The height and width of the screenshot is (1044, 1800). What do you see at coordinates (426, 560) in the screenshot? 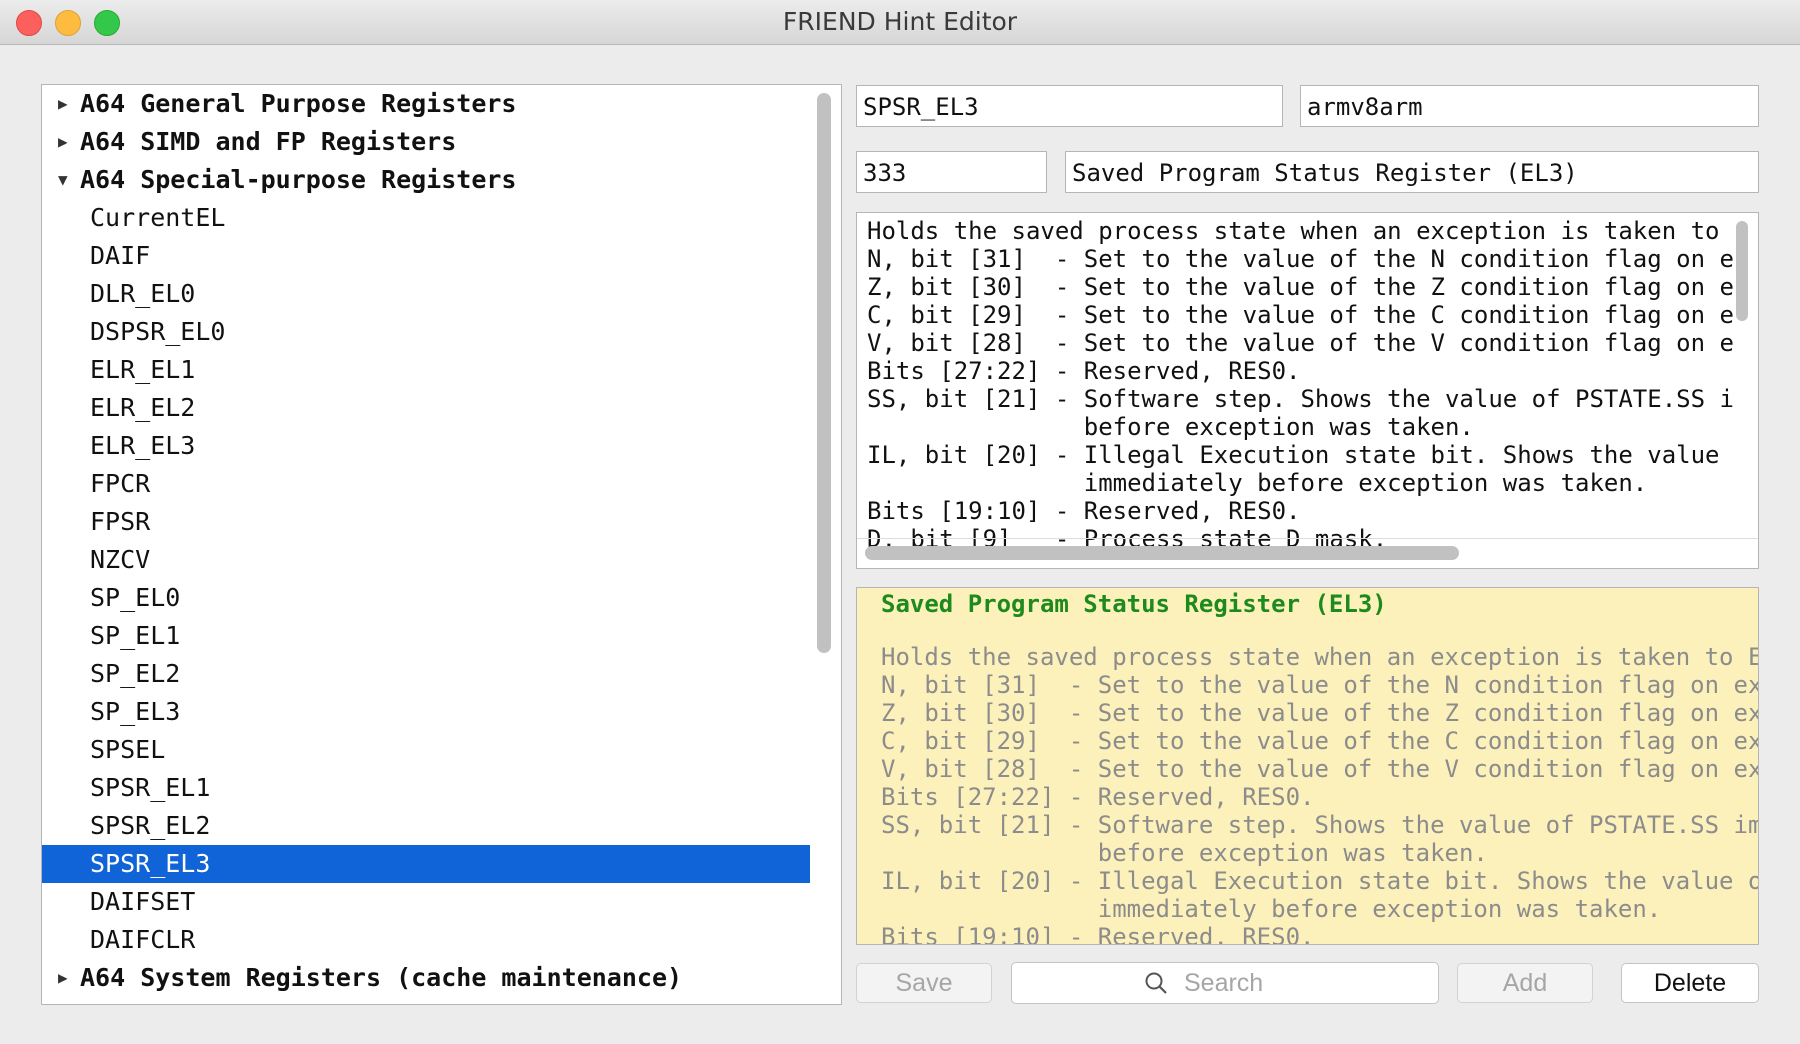
I see `tree-register-row: NZCV` at bounding box center [426, 560].